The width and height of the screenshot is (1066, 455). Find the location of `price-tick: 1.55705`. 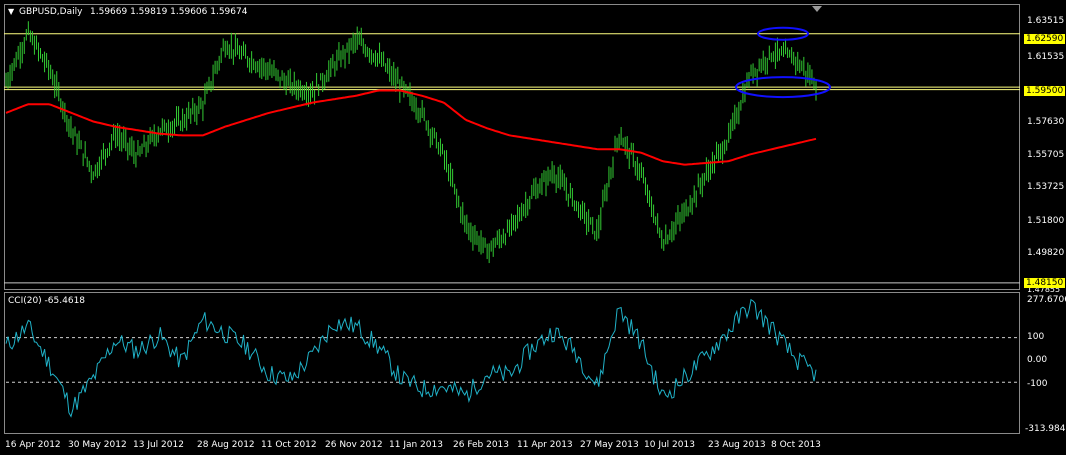

price-tick: 1.55705 is located at coordinates (1046, 155).